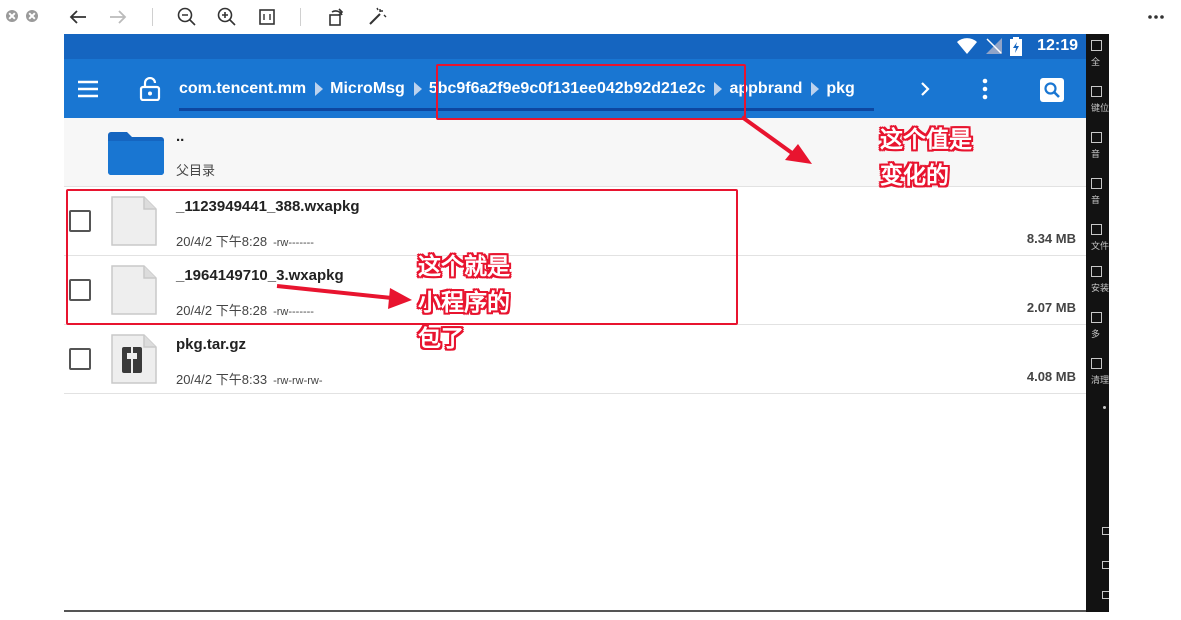  I want to click on highlight-box-hash, so click(591, 92).